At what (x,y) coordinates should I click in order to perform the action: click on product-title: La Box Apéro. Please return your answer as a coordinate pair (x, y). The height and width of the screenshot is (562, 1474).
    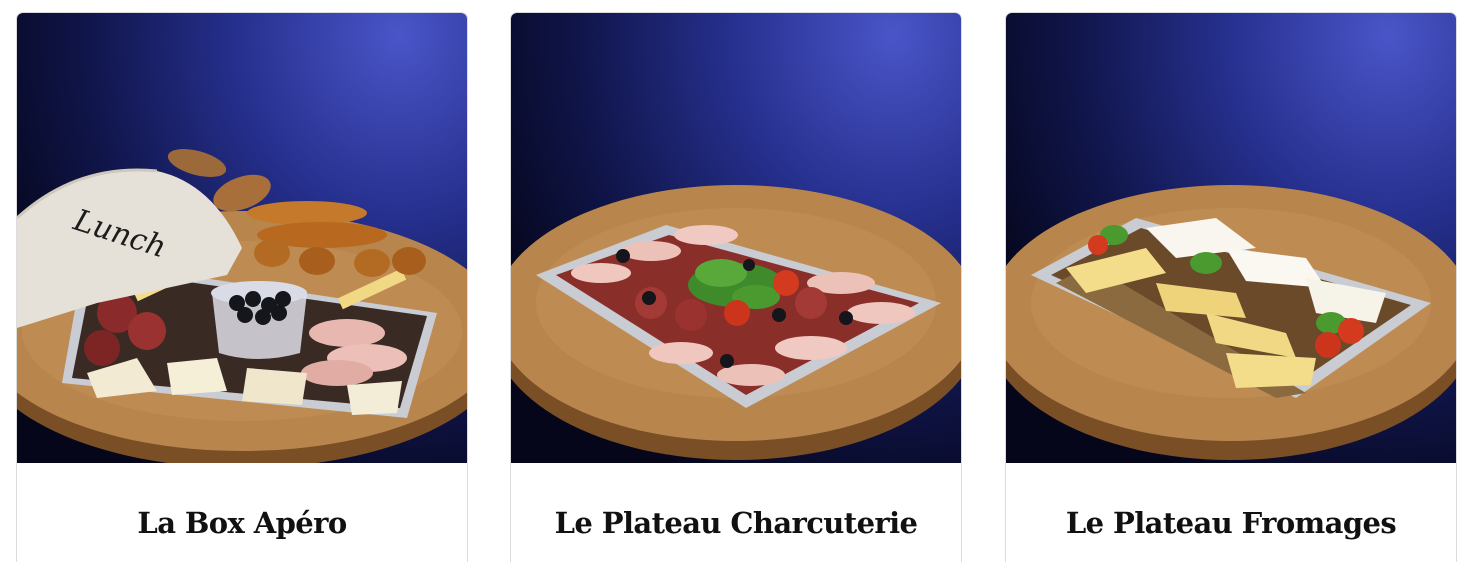
    Looking at the image, I should click on (242, 523).